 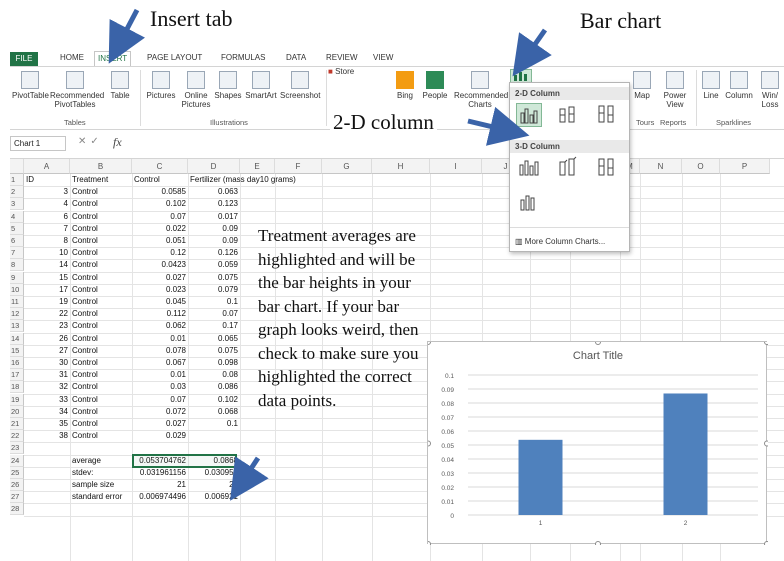 I want to click on cell: 22, so click(x=46, y=314).